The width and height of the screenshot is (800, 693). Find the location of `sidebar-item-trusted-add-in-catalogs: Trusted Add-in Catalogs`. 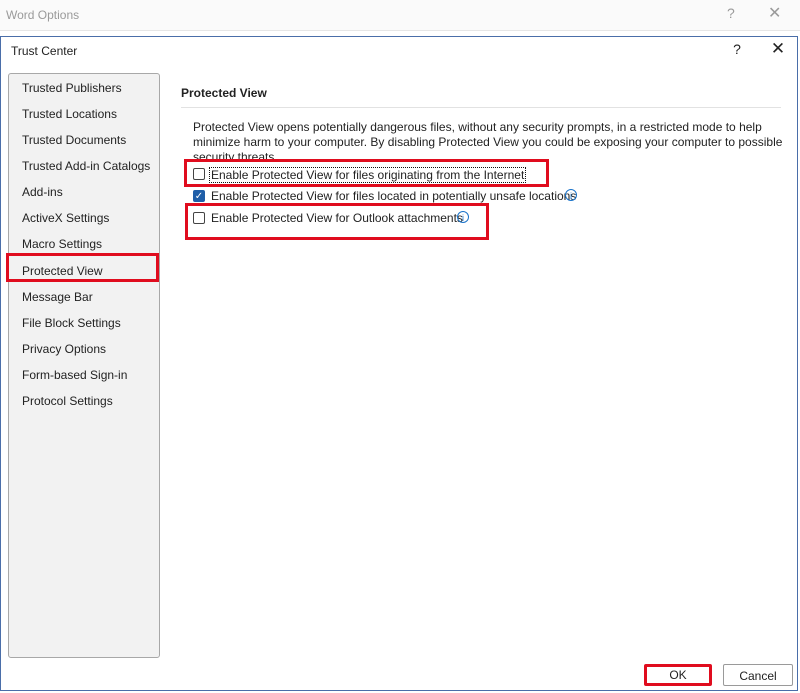

sidebar-item-trusted-add-in-catalogs: Trusted Add-in Catalogs is located at coordinates (86, 166).